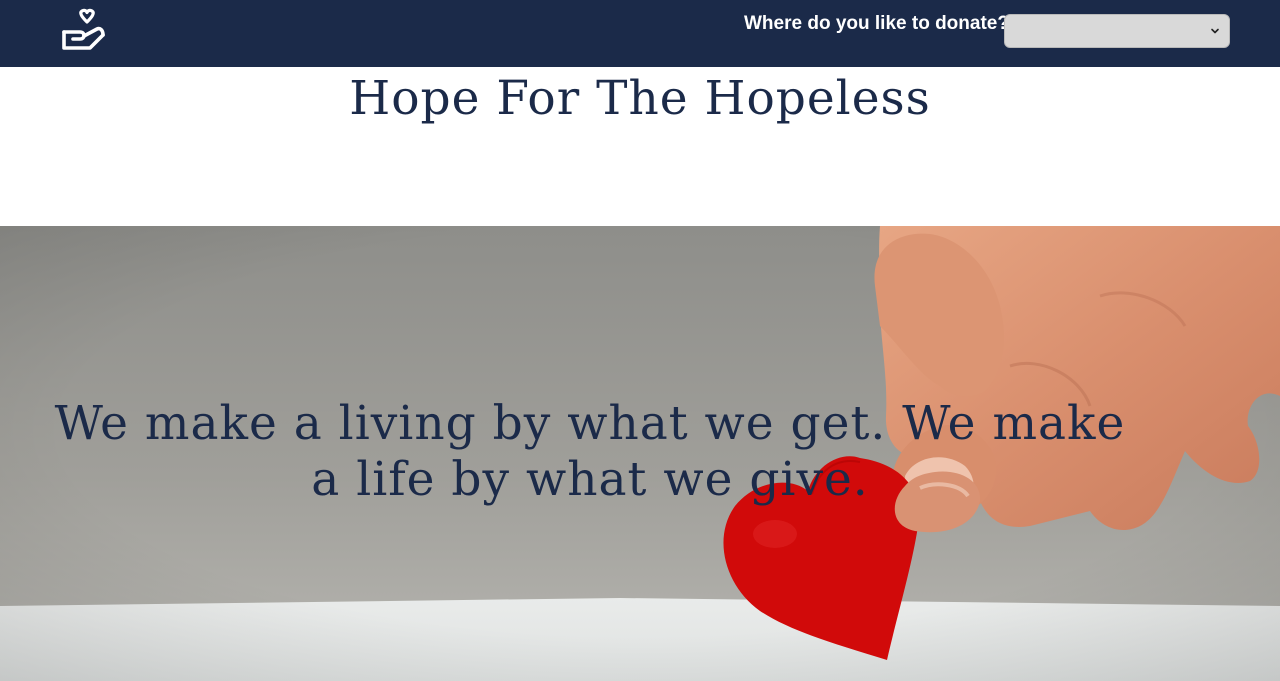 The height and width of the screenshot is (681, 1280). What do you see at coordinates (640, 33) in the screenshot?
I see `top-navigation-bar: Where do you like to donate?` at bounding box center [640, 33].